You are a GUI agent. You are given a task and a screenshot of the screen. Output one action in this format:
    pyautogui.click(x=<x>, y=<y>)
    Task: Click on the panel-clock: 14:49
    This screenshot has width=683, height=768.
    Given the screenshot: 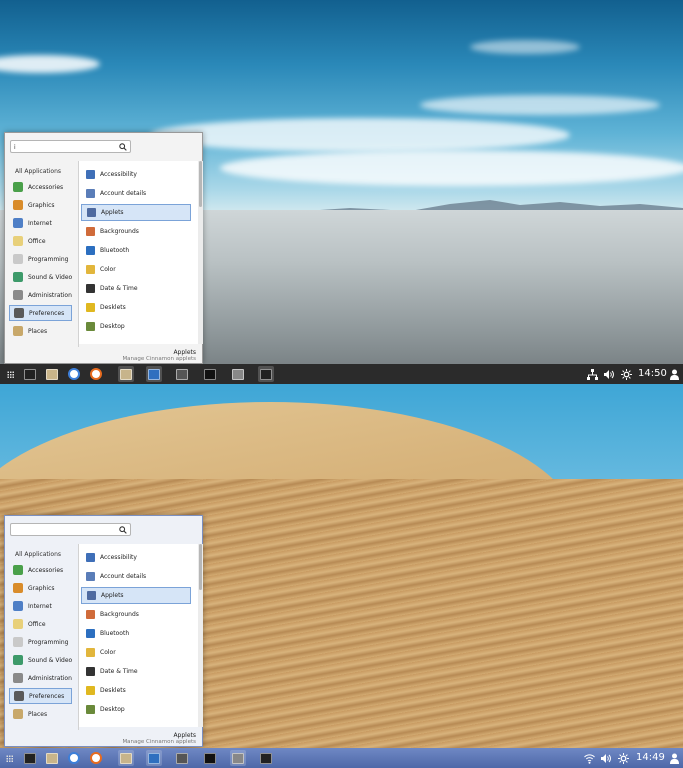 What is the action you would take?
    pyautogui.click(x=650, y=757)
    